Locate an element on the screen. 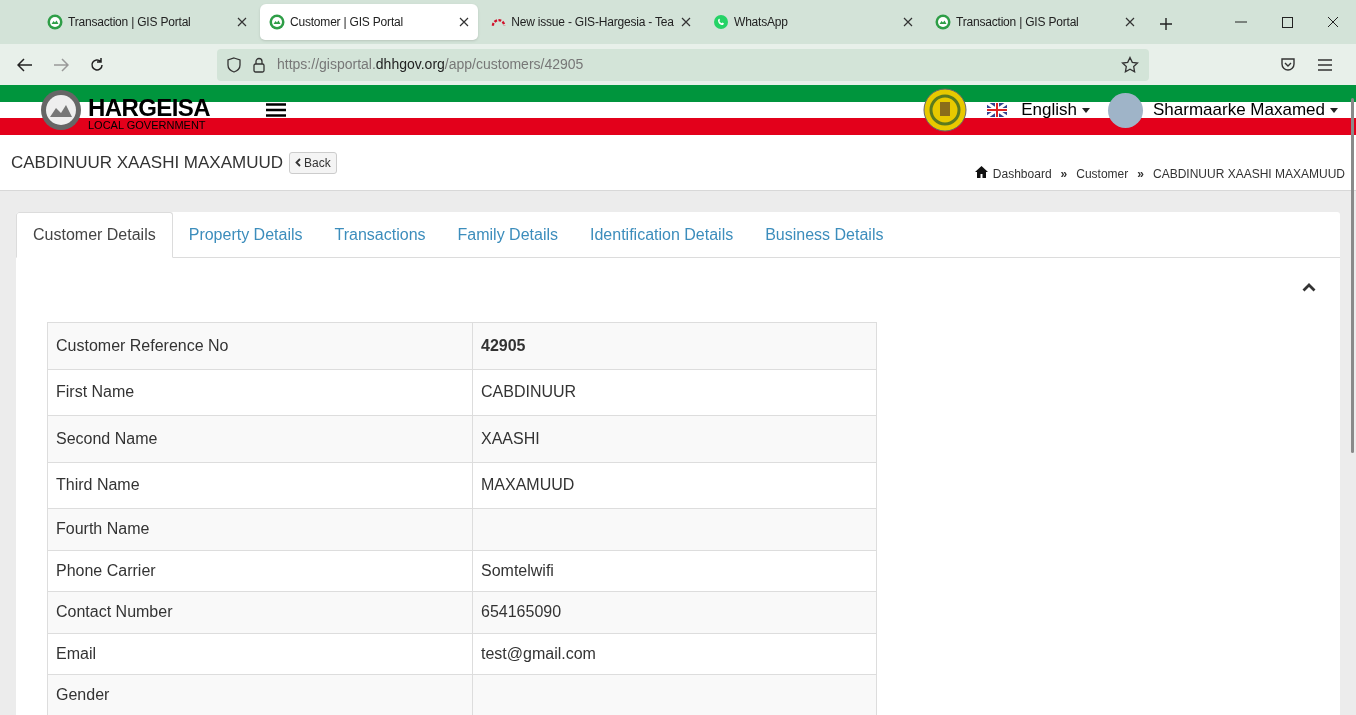 This screenshot has height=715, width=1356. tab-title: WhatsApp is located at coordinates (761, 22).